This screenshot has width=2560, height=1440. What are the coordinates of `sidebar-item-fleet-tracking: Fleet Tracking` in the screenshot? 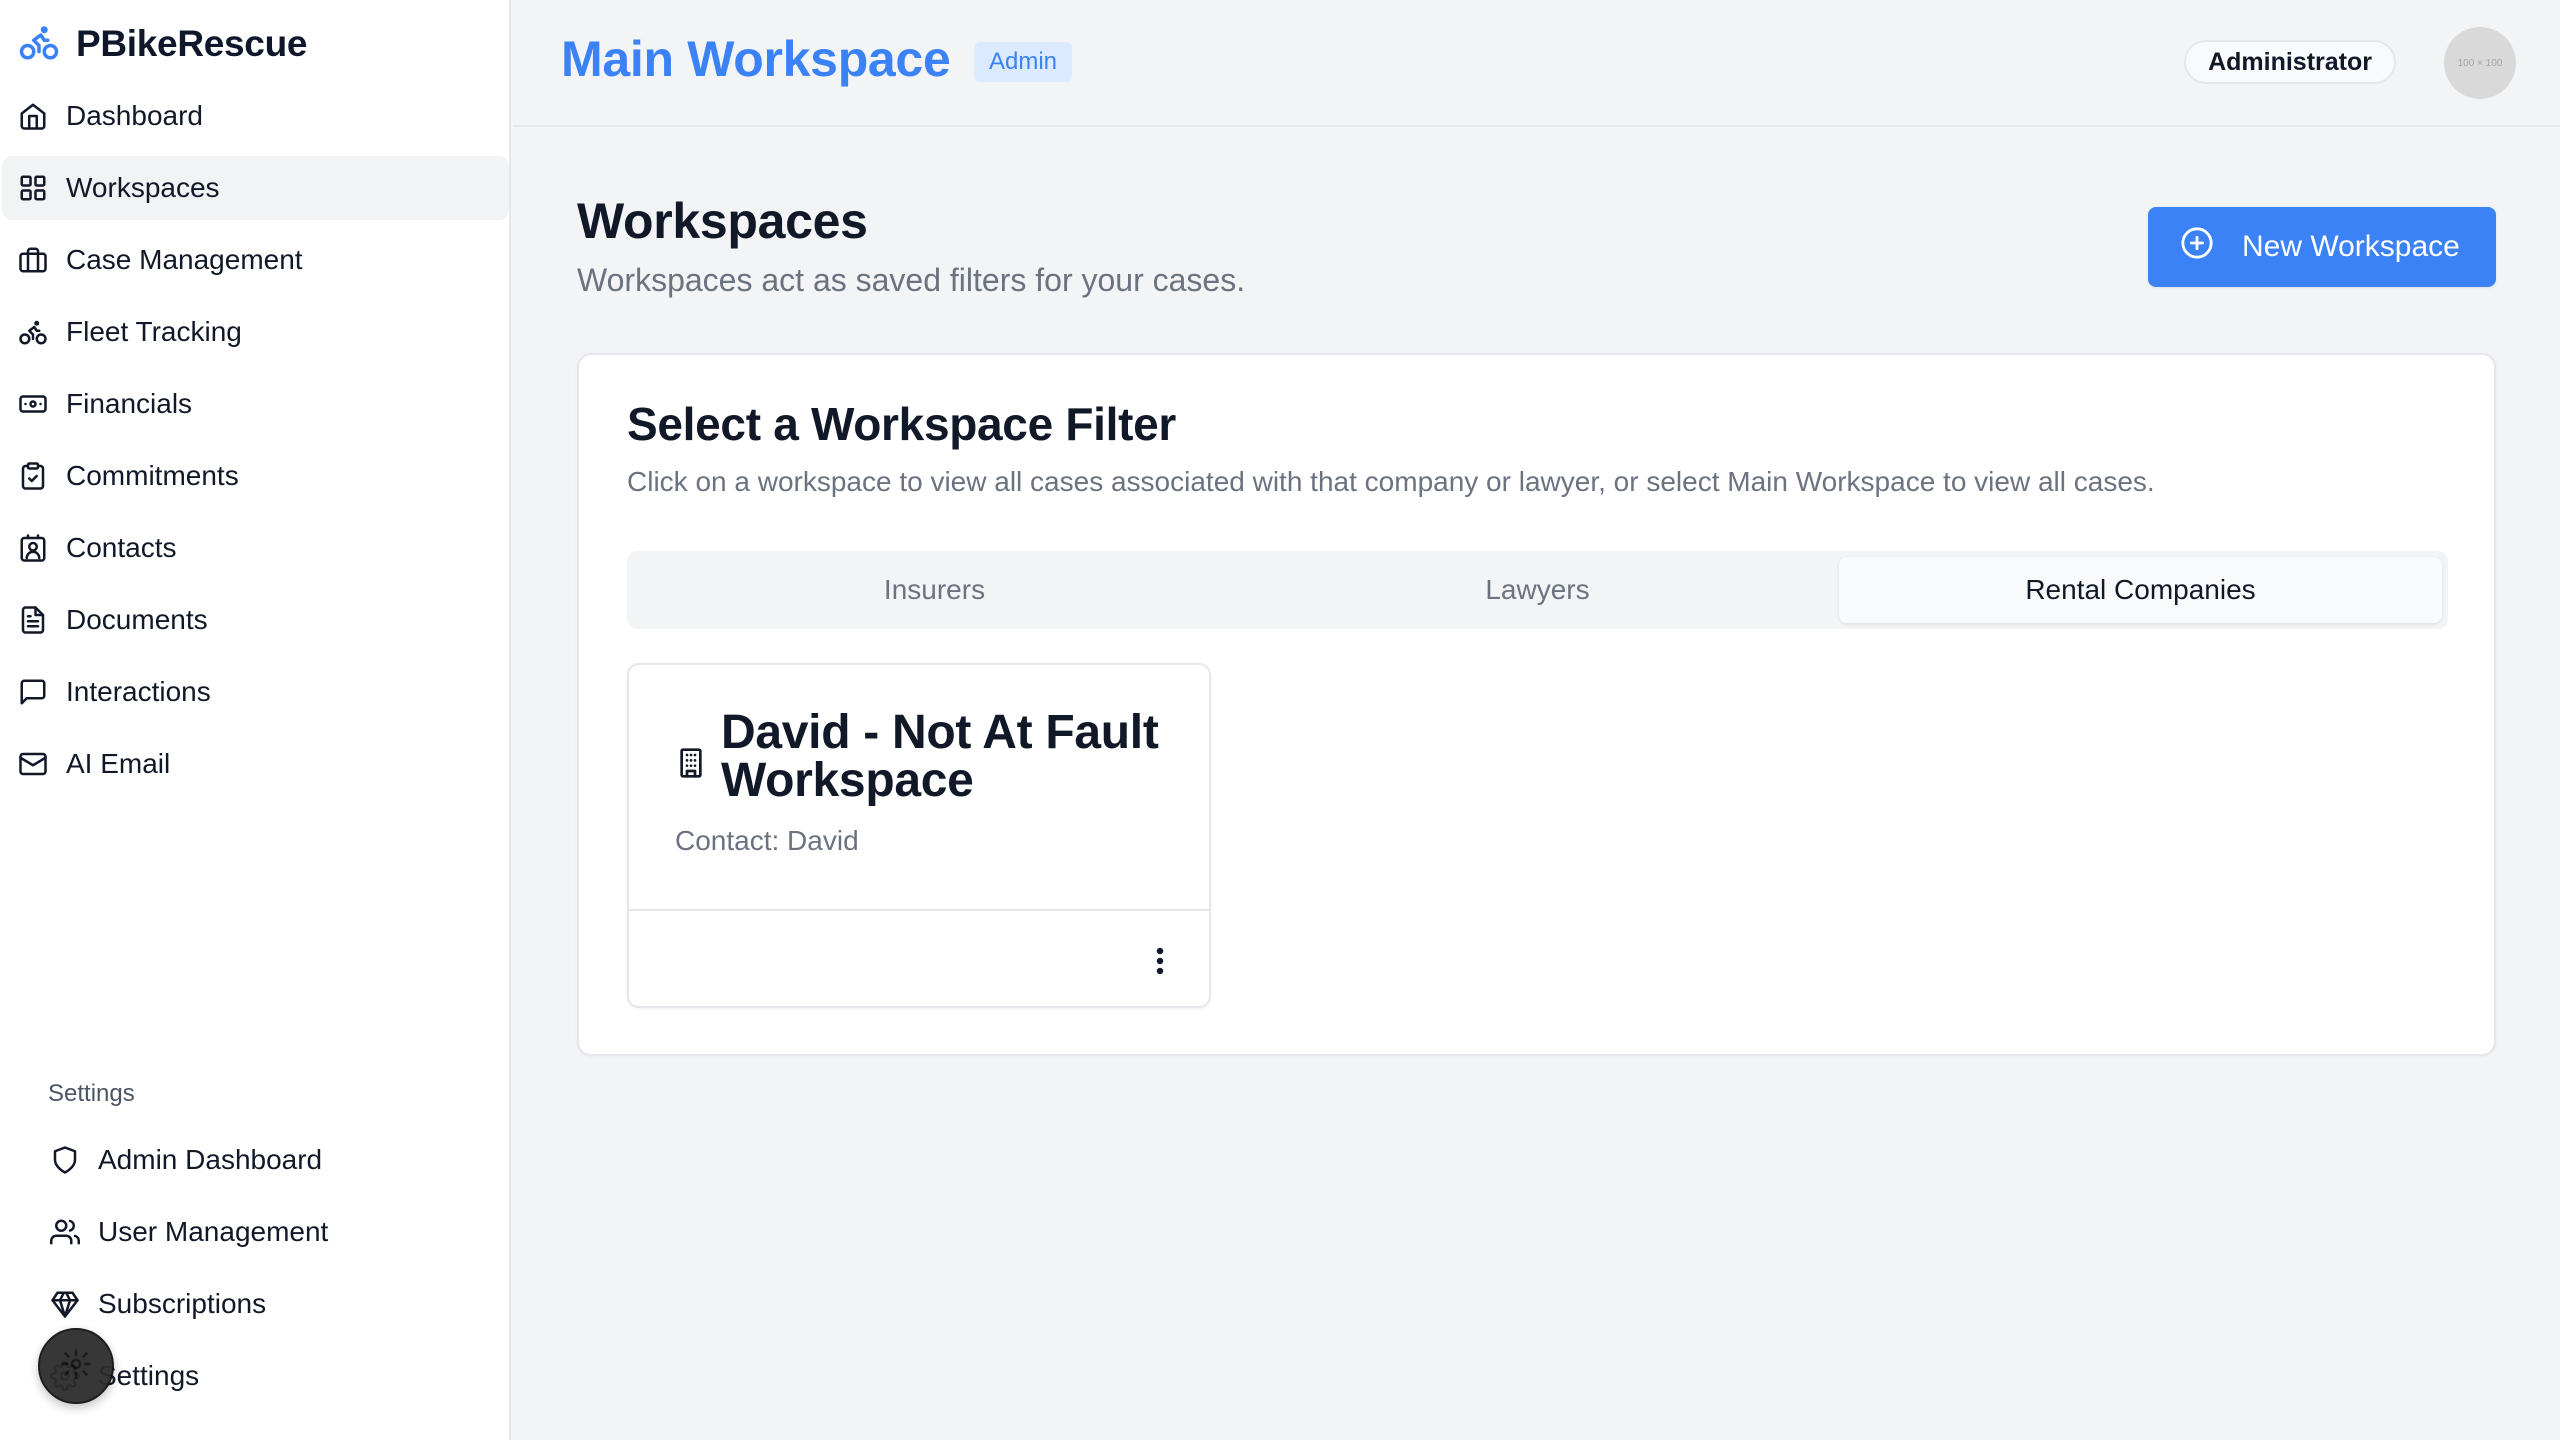 It's located at (255, 332).